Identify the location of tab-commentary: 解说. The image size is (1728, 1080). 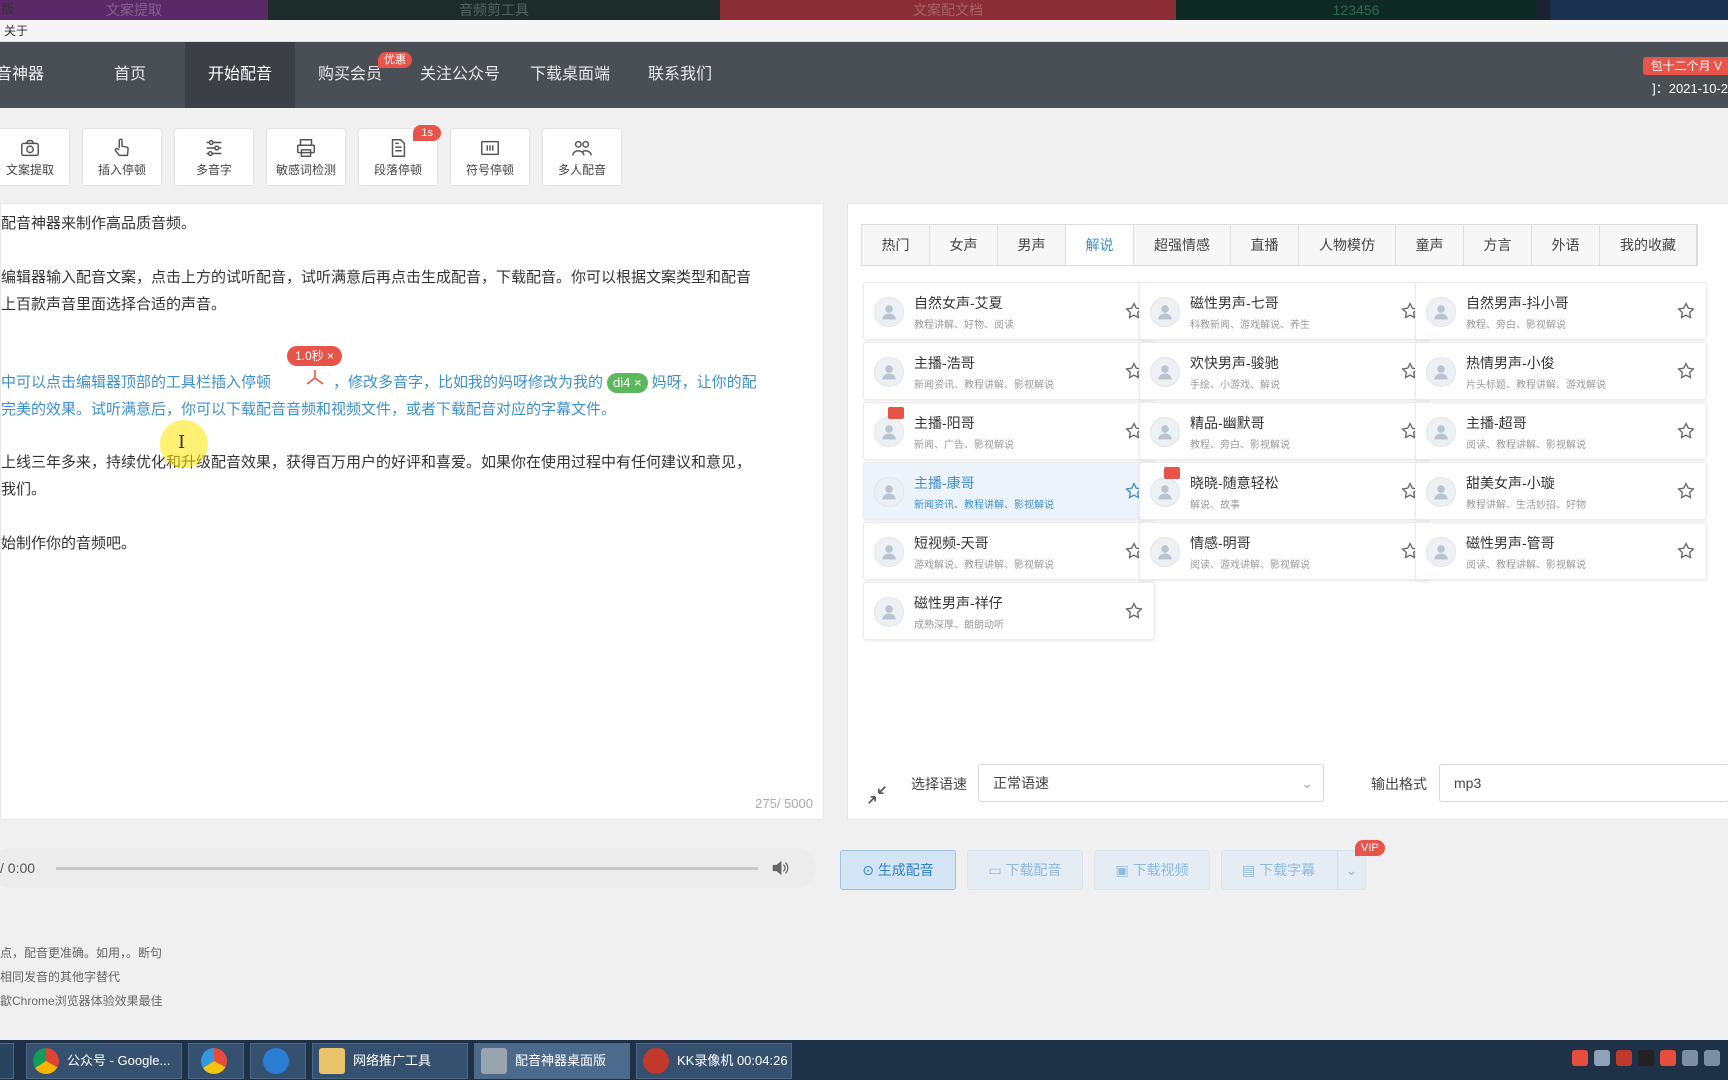
(1100, 245).